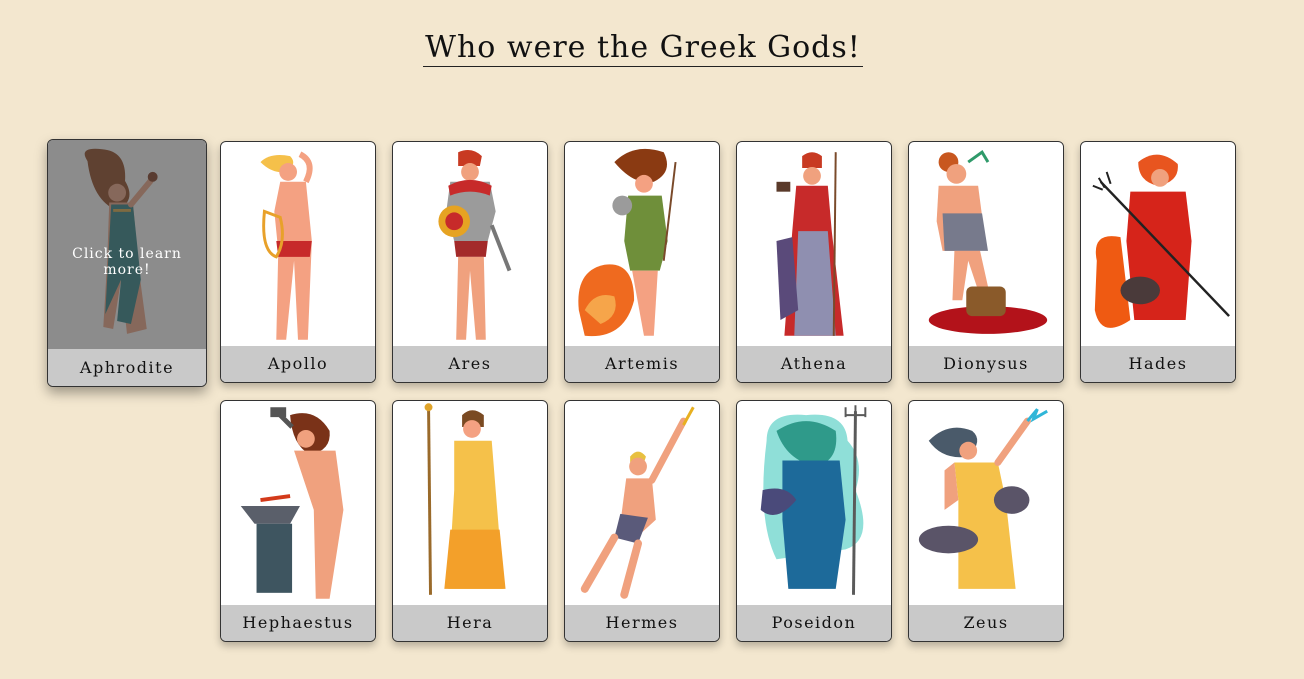  Describe the element at coordinates (814, 364) in the screenshot. I see `god-name: Athena` at that location.